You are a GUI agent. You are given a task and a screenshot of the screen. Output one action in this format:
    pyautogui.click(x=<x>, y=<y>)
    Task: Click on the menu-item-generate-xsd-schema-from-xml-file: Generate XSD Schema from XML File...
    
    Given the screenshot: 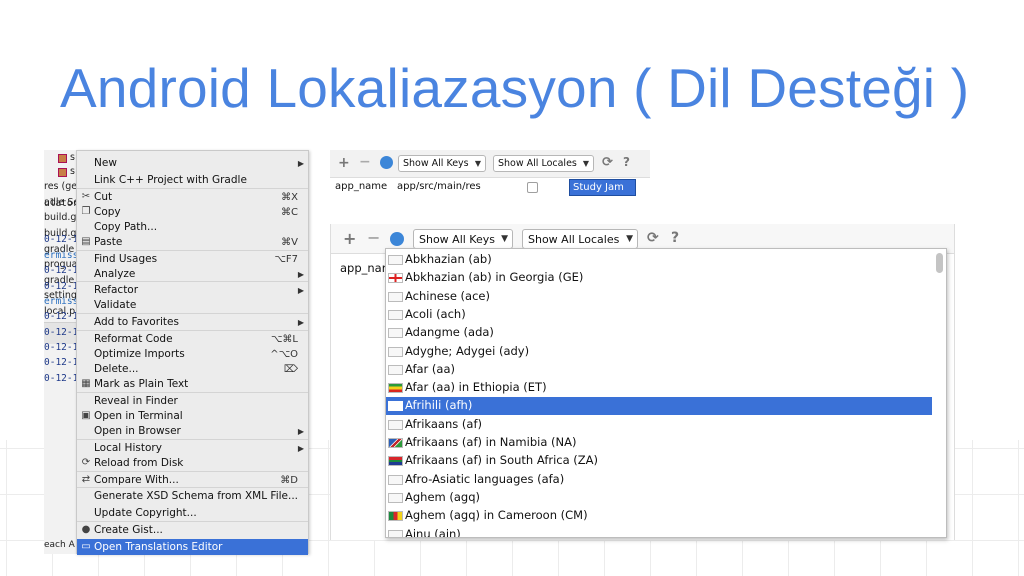 What is the action you would take?
    pyautogui.click(x=192, y=496)
    